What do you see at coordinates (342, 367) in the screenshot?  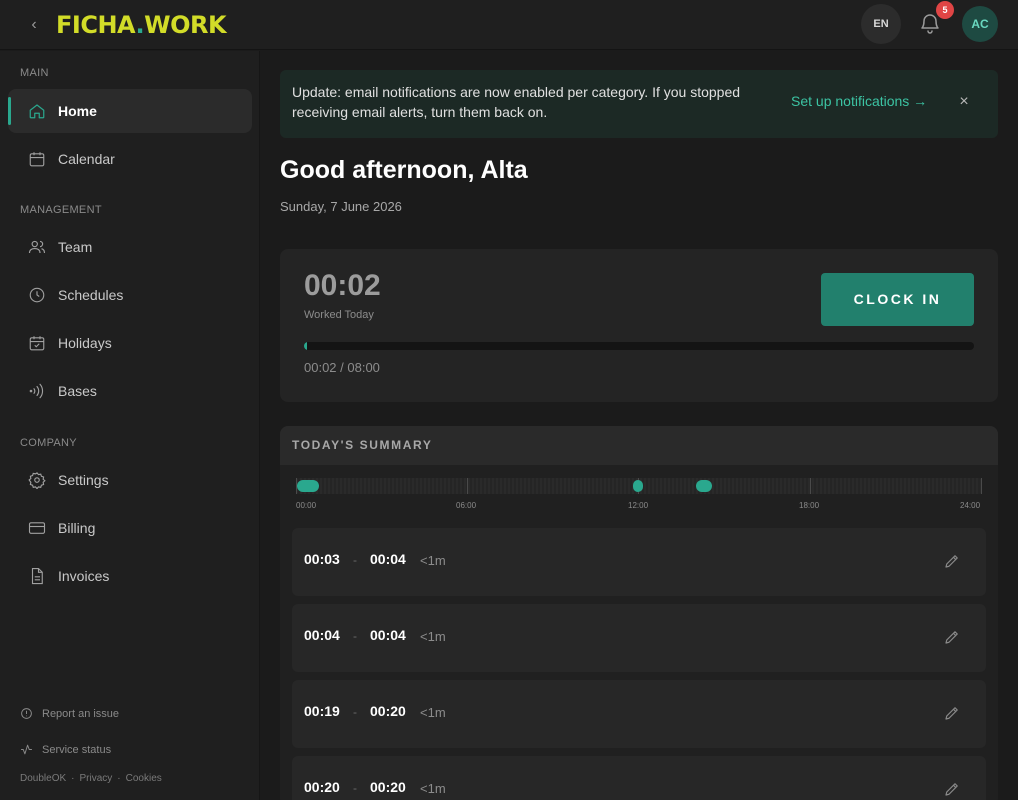 I see `progress-label: 00:02 / 08:00` at bounding box center [342, 367].